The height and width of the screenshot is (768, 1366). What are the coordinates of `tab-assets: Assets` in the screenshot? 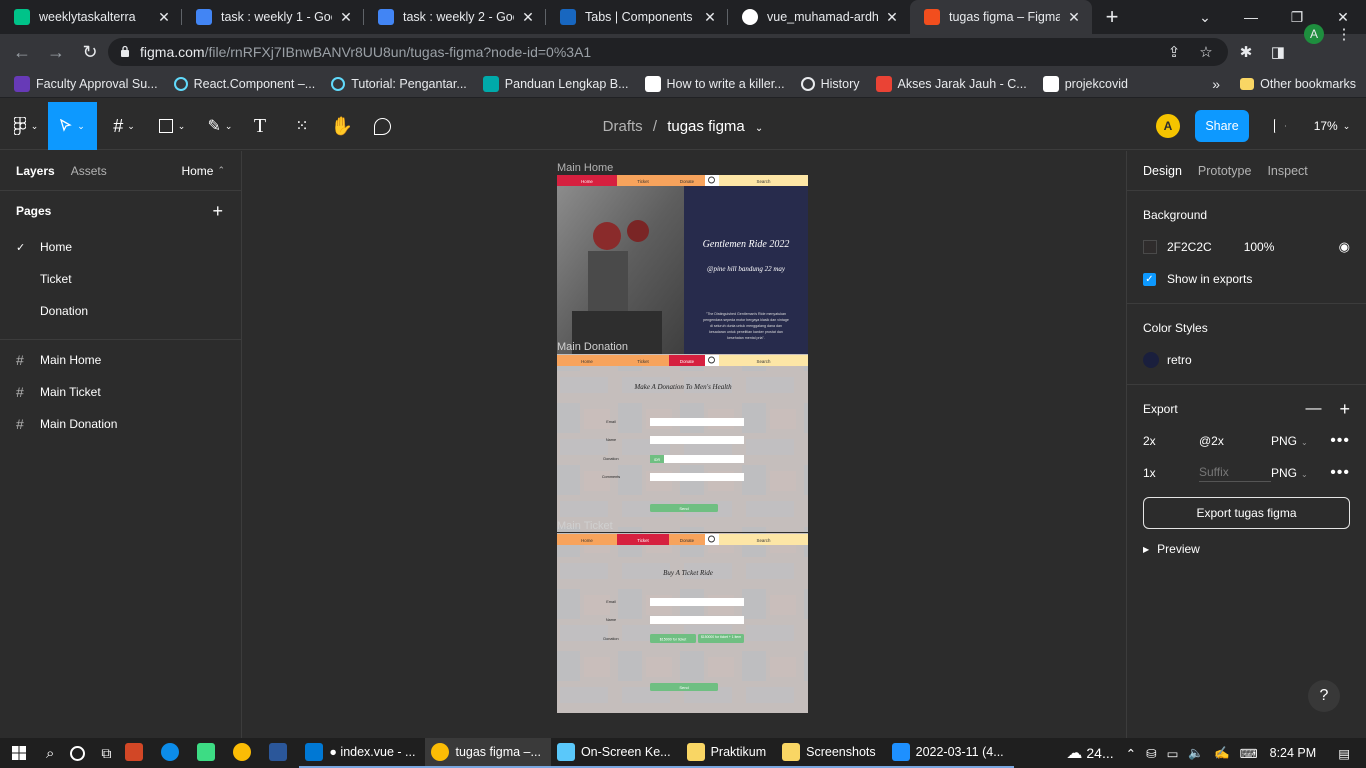 It's located at (89, 171).